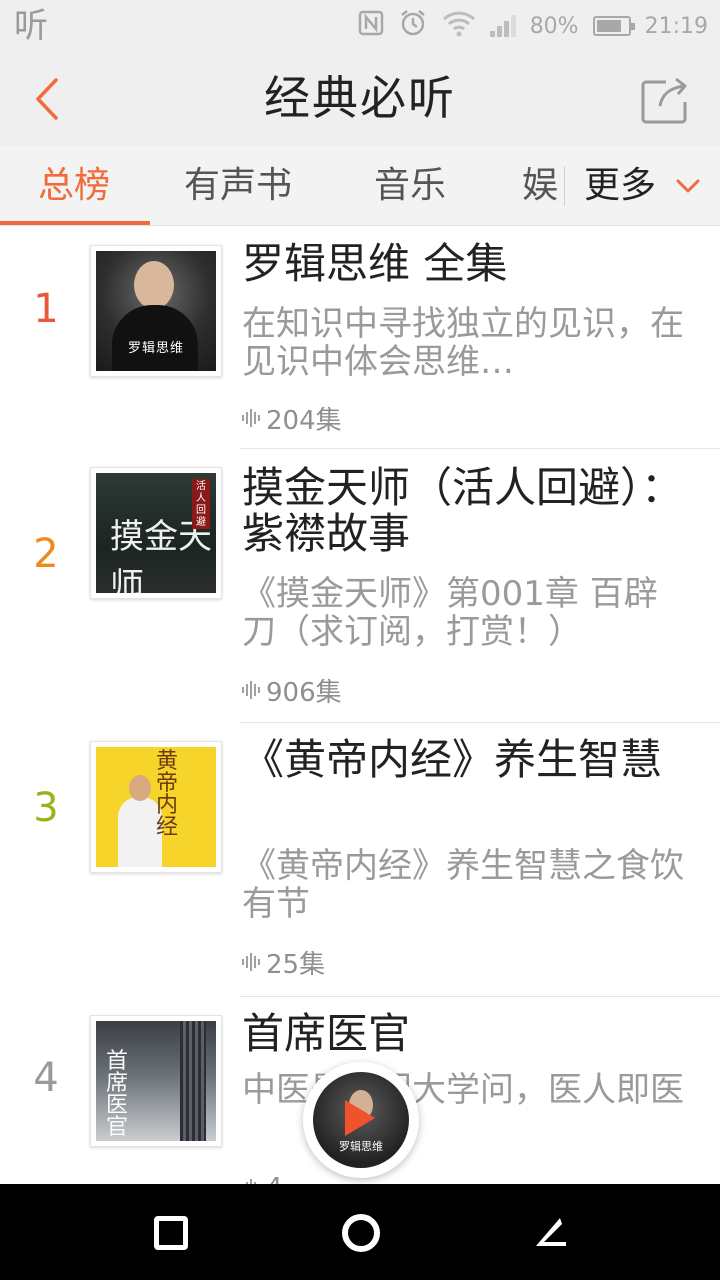 The image size is (720, 1280). Describe the element at coordinates (361, 1146) in the screenshot. I see `now-playing-label: 罗辑思维` at that location.